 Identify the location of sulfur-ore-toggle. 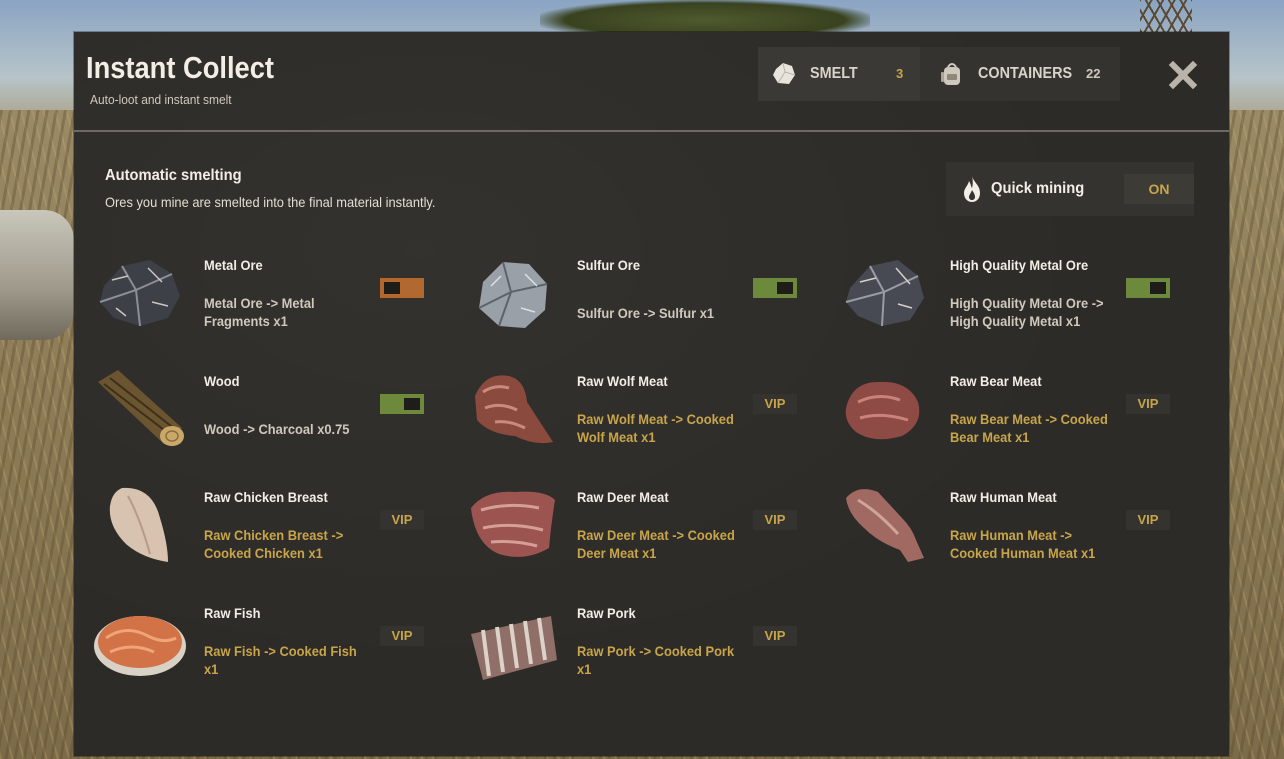
(775, 288).